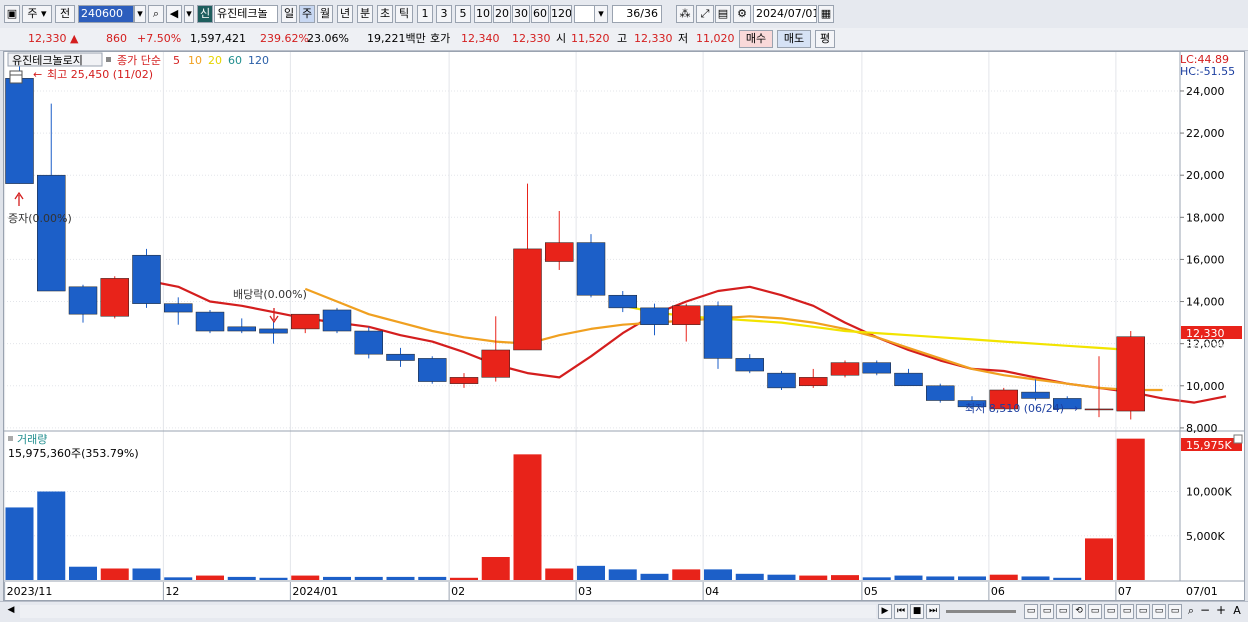 The width and height of the screenshot is (1248, 622). Describe the element at coordinates (1191, 611) in the screenshot. I see `zoom-search-icon: ⌕` at that location.